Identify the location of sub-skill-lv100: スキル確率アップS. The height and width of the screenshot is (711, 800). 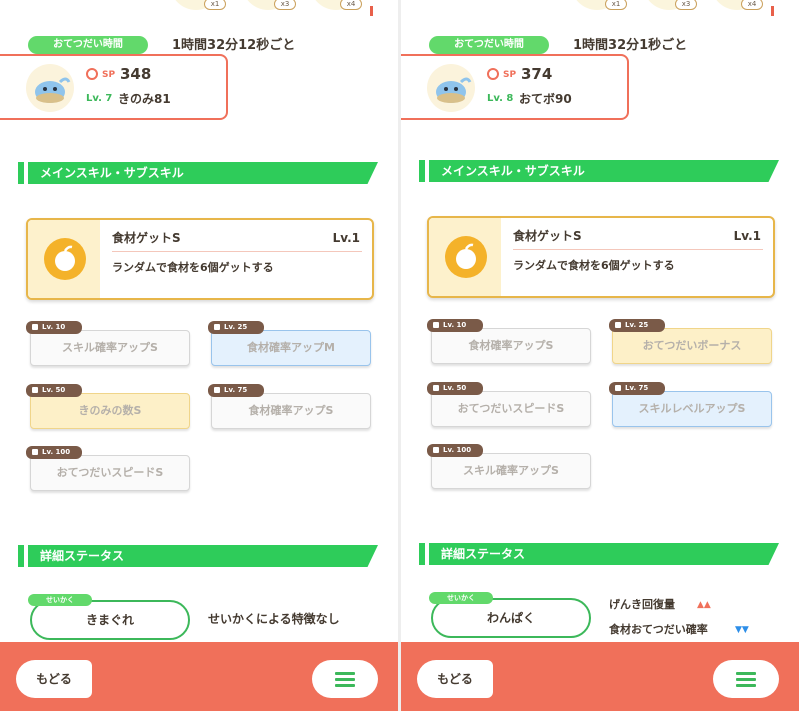
(511, 471).